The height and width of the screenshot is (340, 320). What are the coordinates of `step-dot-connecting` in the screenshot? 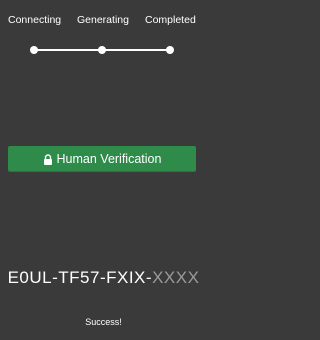 It's located at (34, 50).